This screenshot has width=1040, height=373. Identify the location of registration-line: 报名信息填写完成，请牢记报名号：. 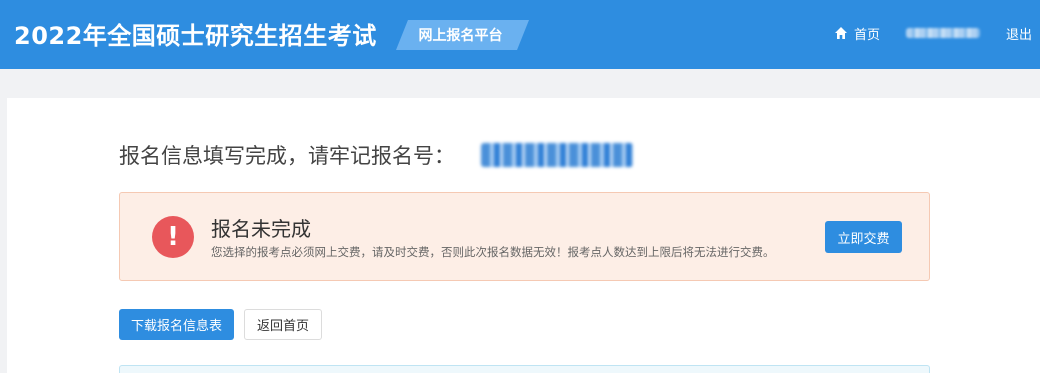
(376, 155).